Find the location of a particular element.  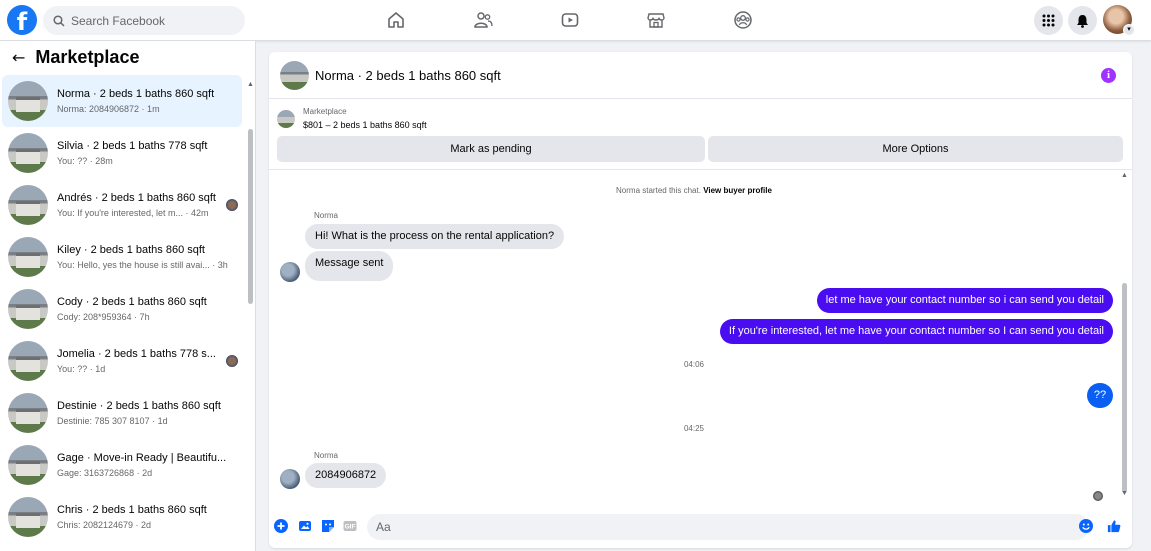

logo-letter: f is located at coordinates (22, 21).